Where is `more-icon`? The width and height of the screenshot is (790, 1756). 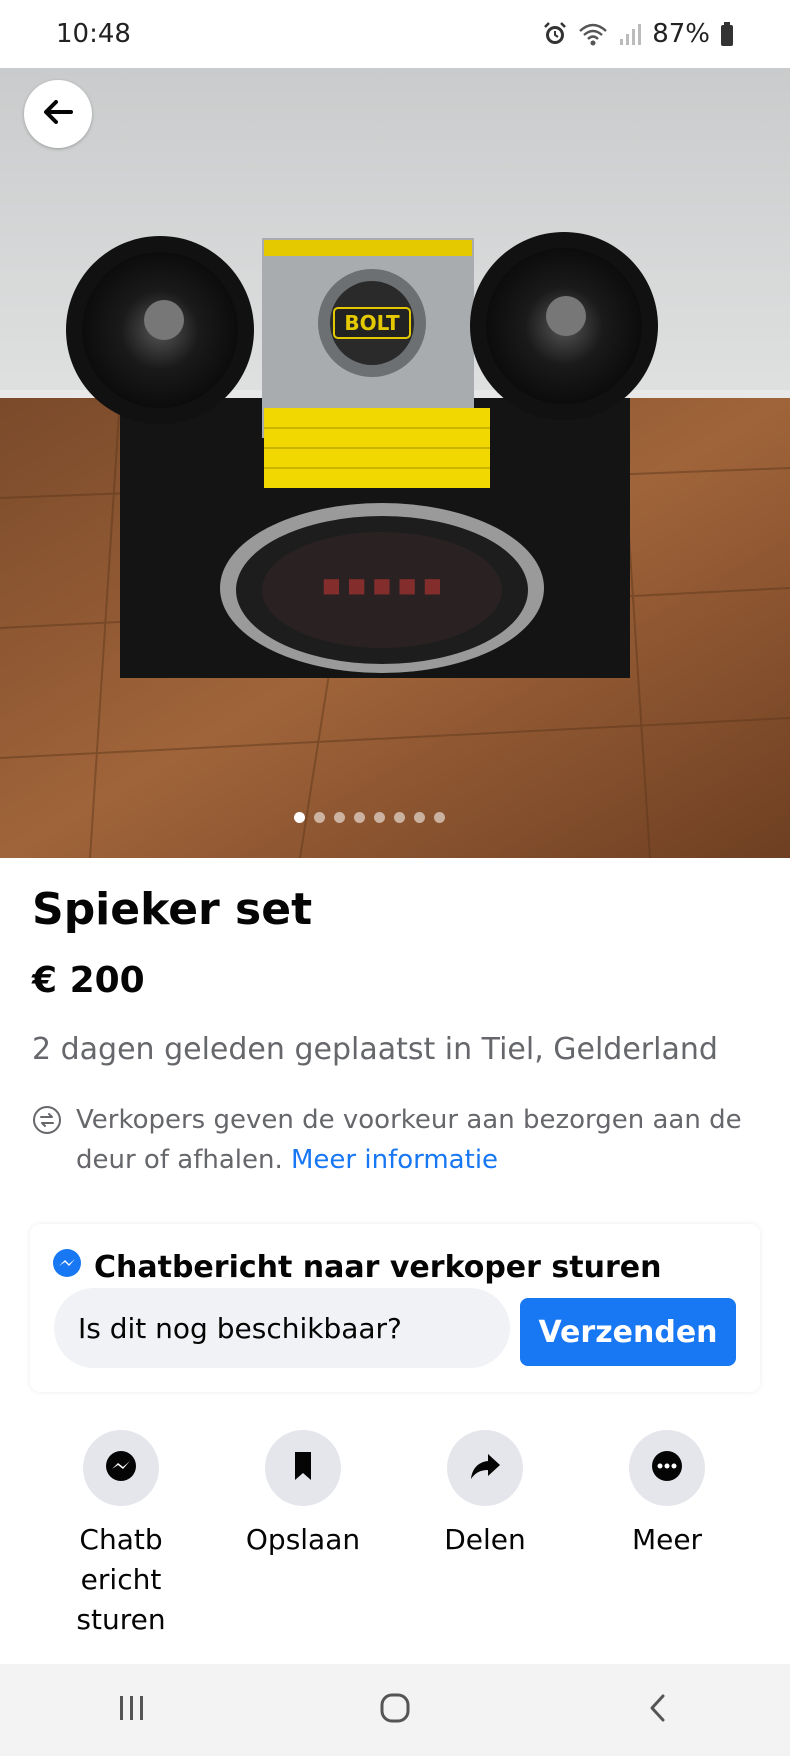
more-icon is located at coordinates (667, 1468).